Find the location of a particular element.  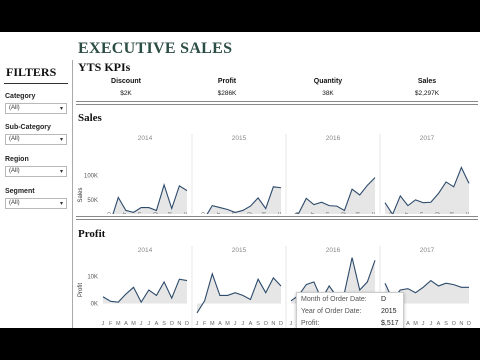

dashboard-title: EXECUTIVE SALES is located at coordinates (155, 48).